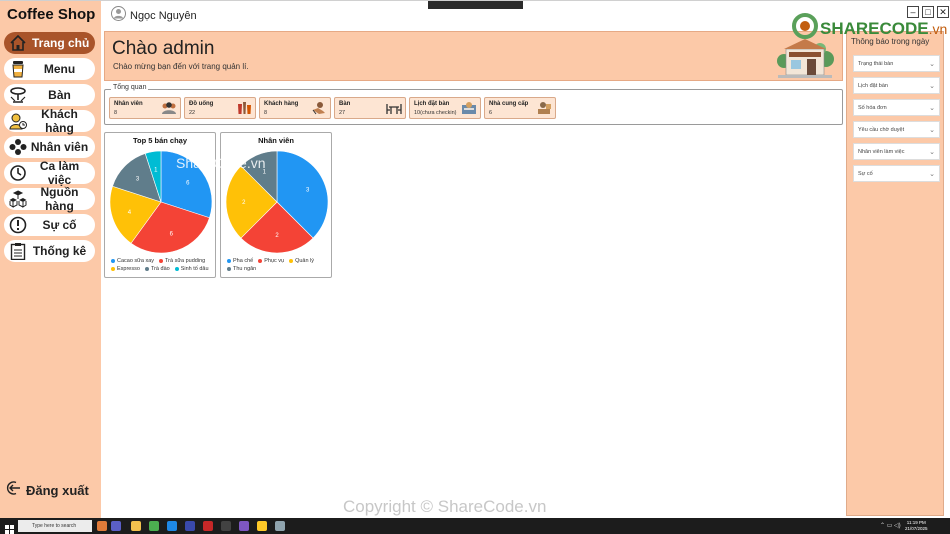 This screenshot has width=950, height=534. What do you see at coordinates (865, 173) in the screenshot?
I see `notification-label: Sự cố` at bounding box center [865, 173].